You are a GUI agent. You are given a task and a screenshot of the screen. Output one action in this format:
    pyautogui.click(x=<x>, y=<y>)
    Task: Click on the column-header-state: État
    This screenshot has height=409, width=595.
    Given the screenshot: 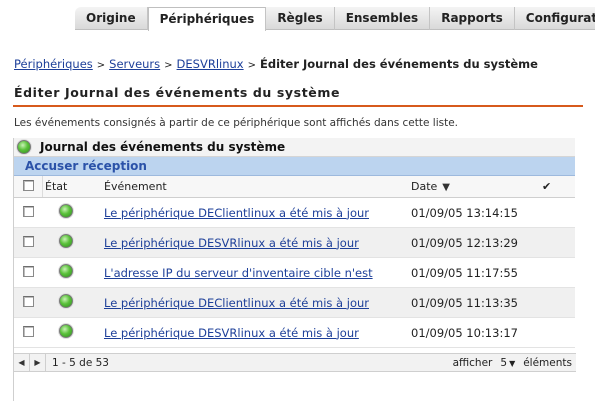 What is the action you would take?
    pyautogui.click(x=56, y=186)
    